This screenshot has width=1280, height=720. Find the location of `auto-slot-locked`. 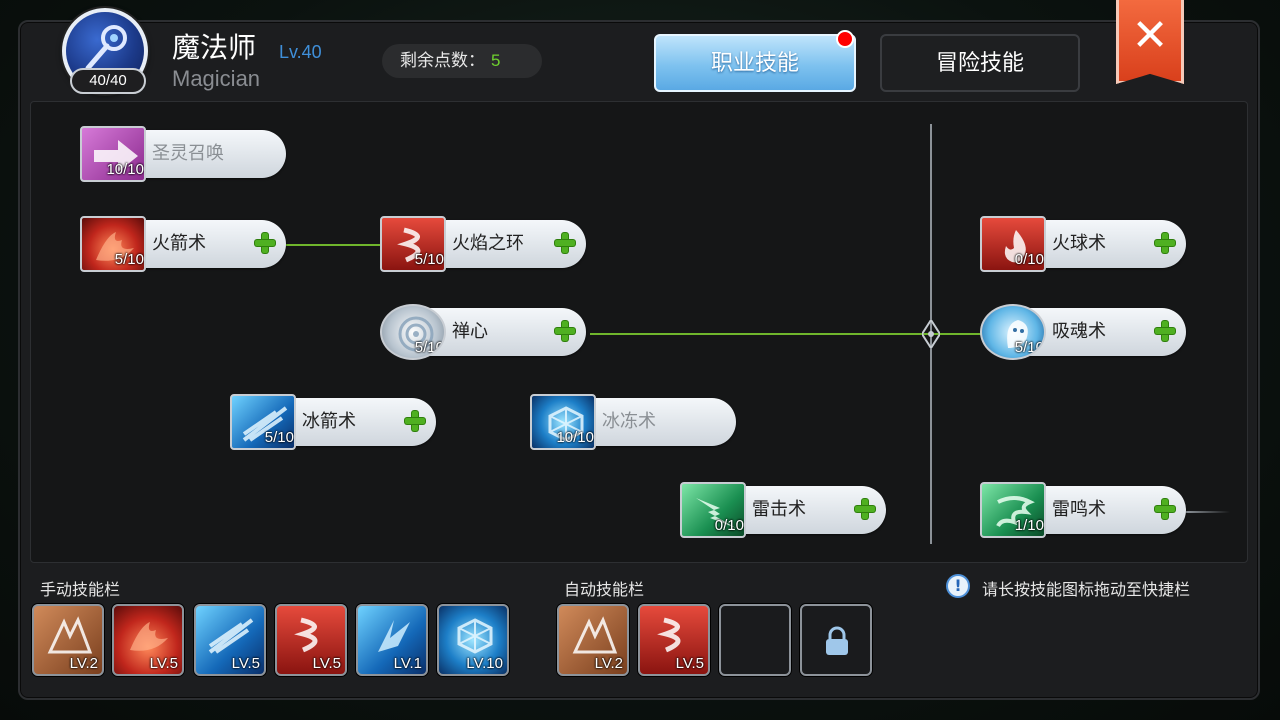

auto-slot-locked is located at coordinates (836, 640).